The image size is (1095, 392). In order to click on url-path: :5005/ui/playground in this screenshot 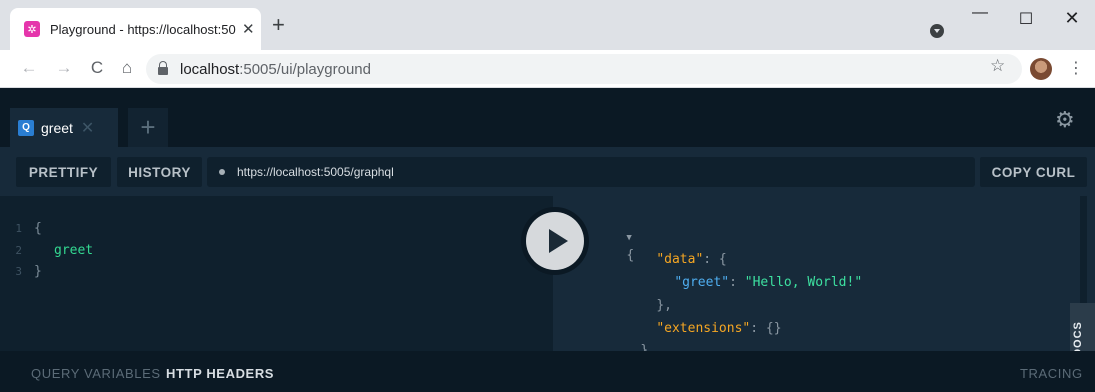, I will do `click(305, 69)`.